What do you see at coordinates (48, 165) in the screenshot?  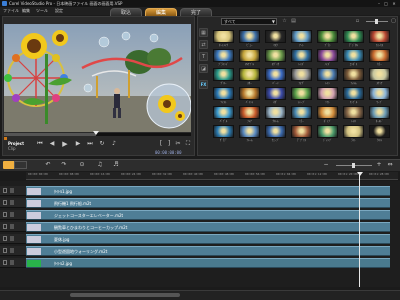 I see `undo-icon: ↶` at bounding box center [48, 165].